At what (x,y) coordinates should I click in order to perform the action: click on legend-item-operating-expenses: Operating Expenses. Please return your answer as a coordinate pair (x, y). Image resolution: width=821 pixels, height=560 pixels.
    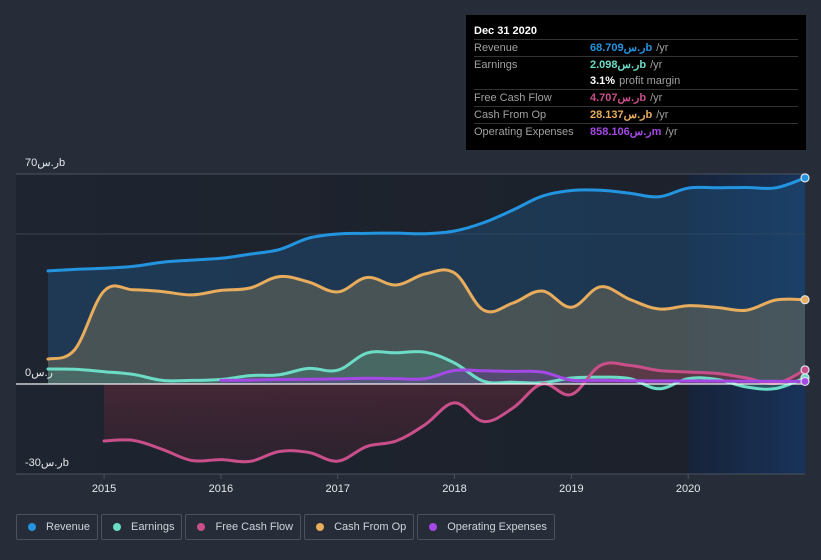
    Looking at the image, I should click on (486, 527).